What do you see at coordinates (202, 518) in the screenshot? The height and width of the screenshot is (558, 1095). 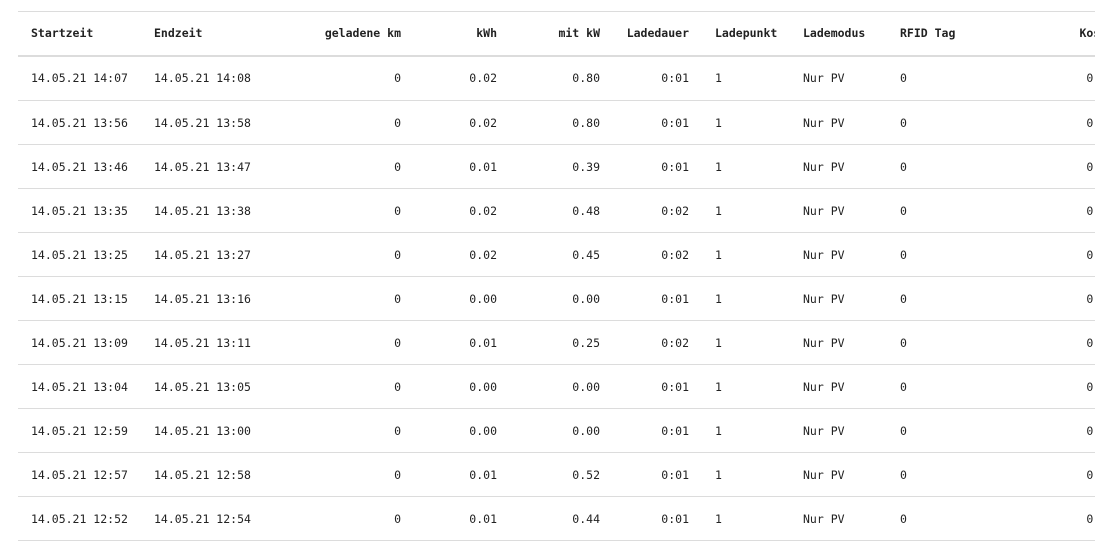 I see `cell-endzeit: 14.05.21 12:54` at bounding box center [202, 518].